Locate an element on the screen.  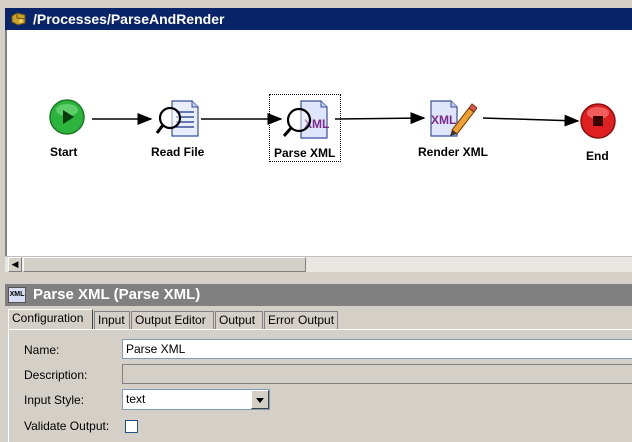
properties-title-bar: XML Parse XML (Parse XML) is located at coordinates (318, 295).